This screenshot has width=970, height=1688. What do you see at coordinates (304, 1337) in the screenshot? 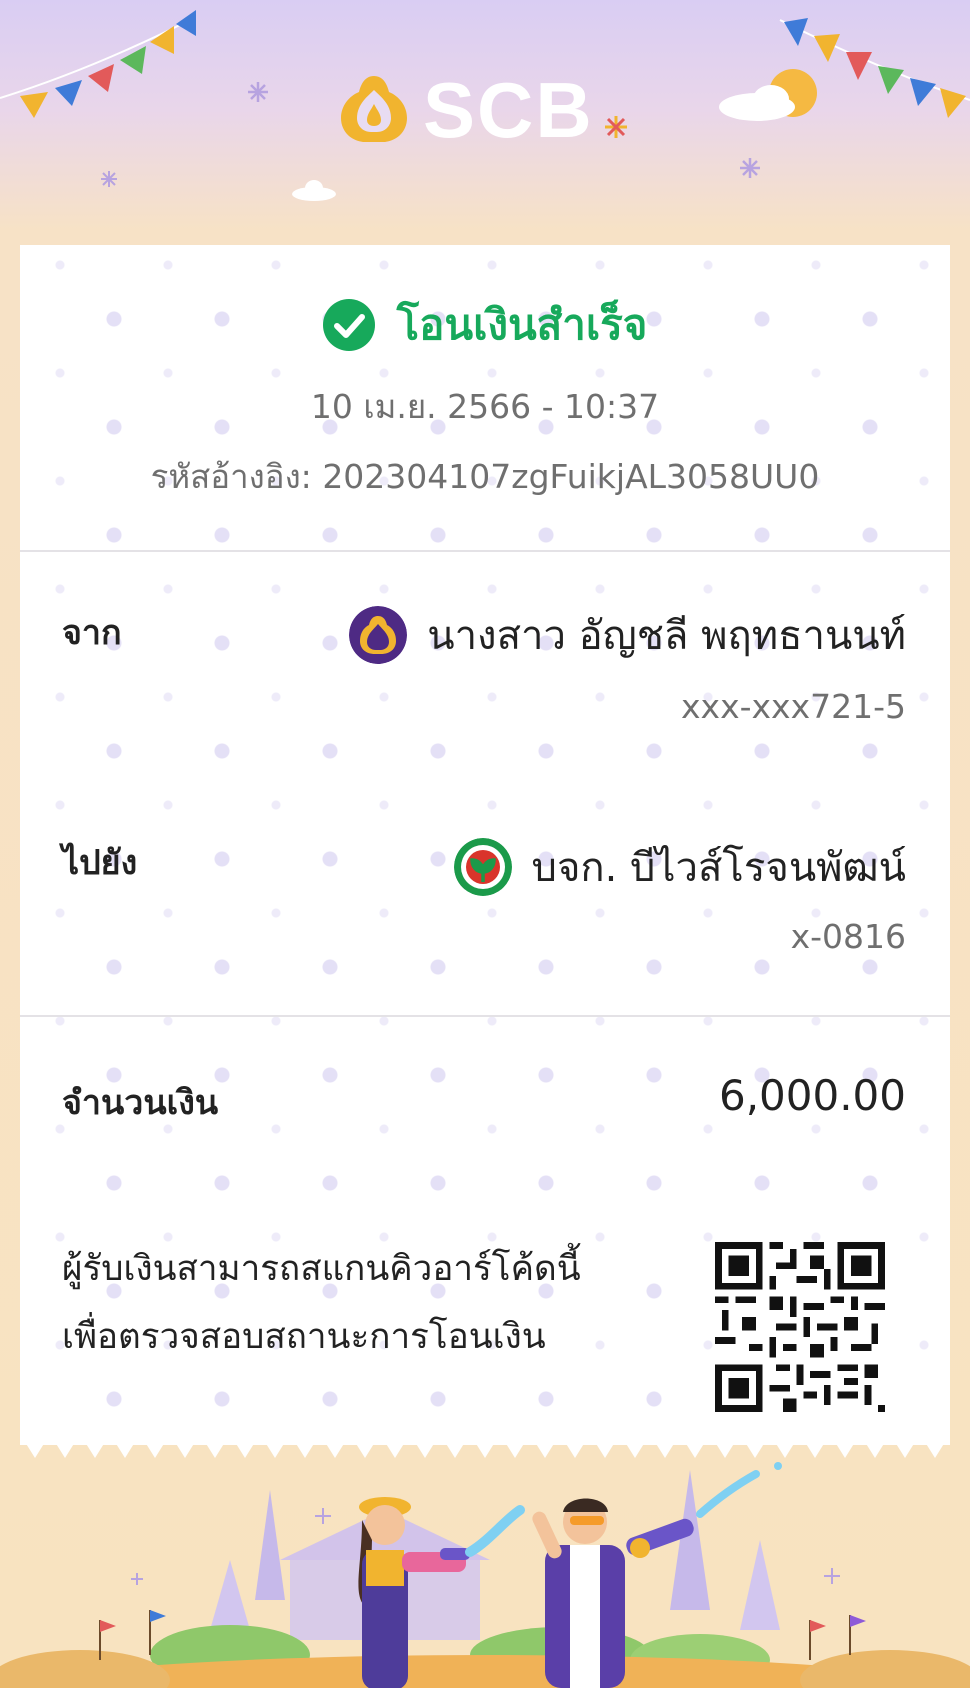
I see `qr-instructions-line2: เพื่อตรวจสอบสถานะการโอนเงิน` at bounding box center [304, 1337].